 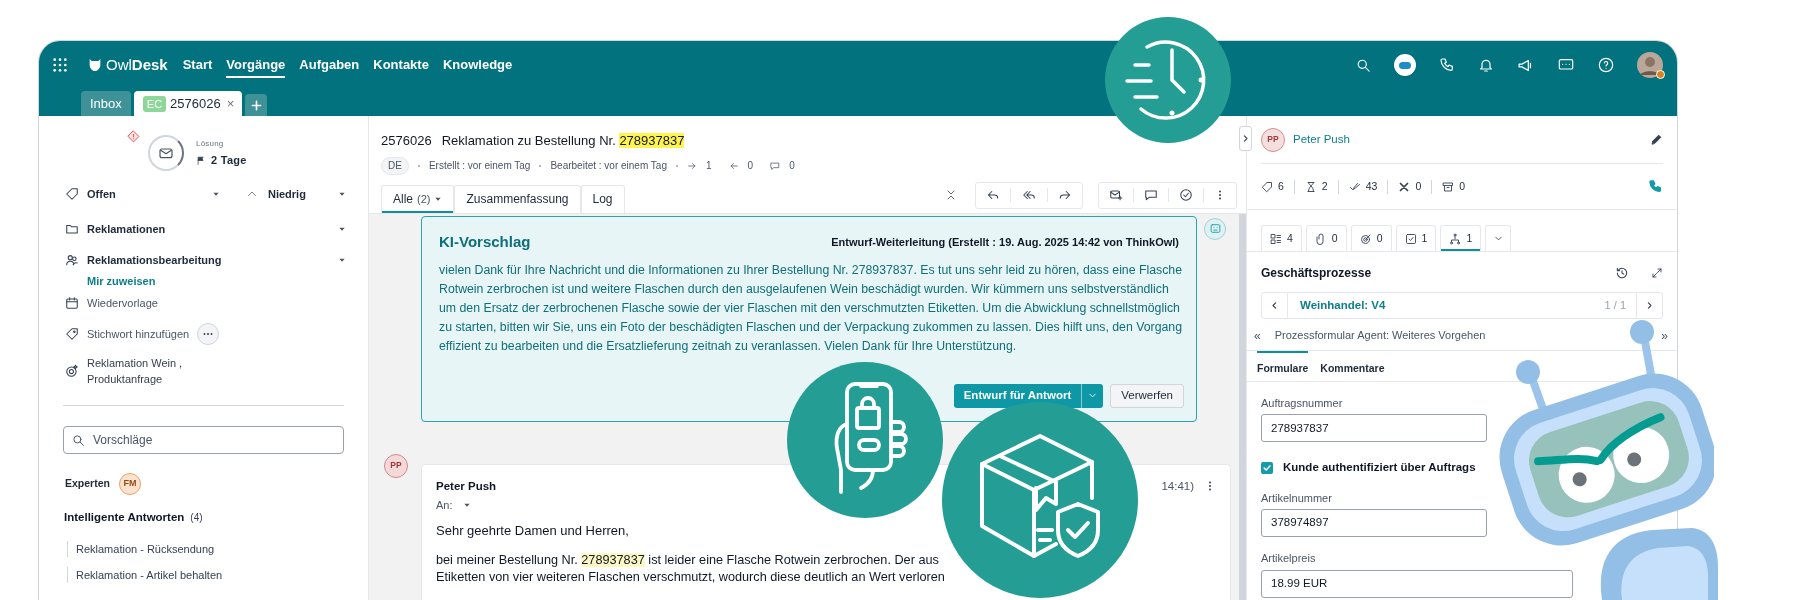 I want to click on team-dropdown: Reklamationsbearbeitung, so click(x=205, y=260).